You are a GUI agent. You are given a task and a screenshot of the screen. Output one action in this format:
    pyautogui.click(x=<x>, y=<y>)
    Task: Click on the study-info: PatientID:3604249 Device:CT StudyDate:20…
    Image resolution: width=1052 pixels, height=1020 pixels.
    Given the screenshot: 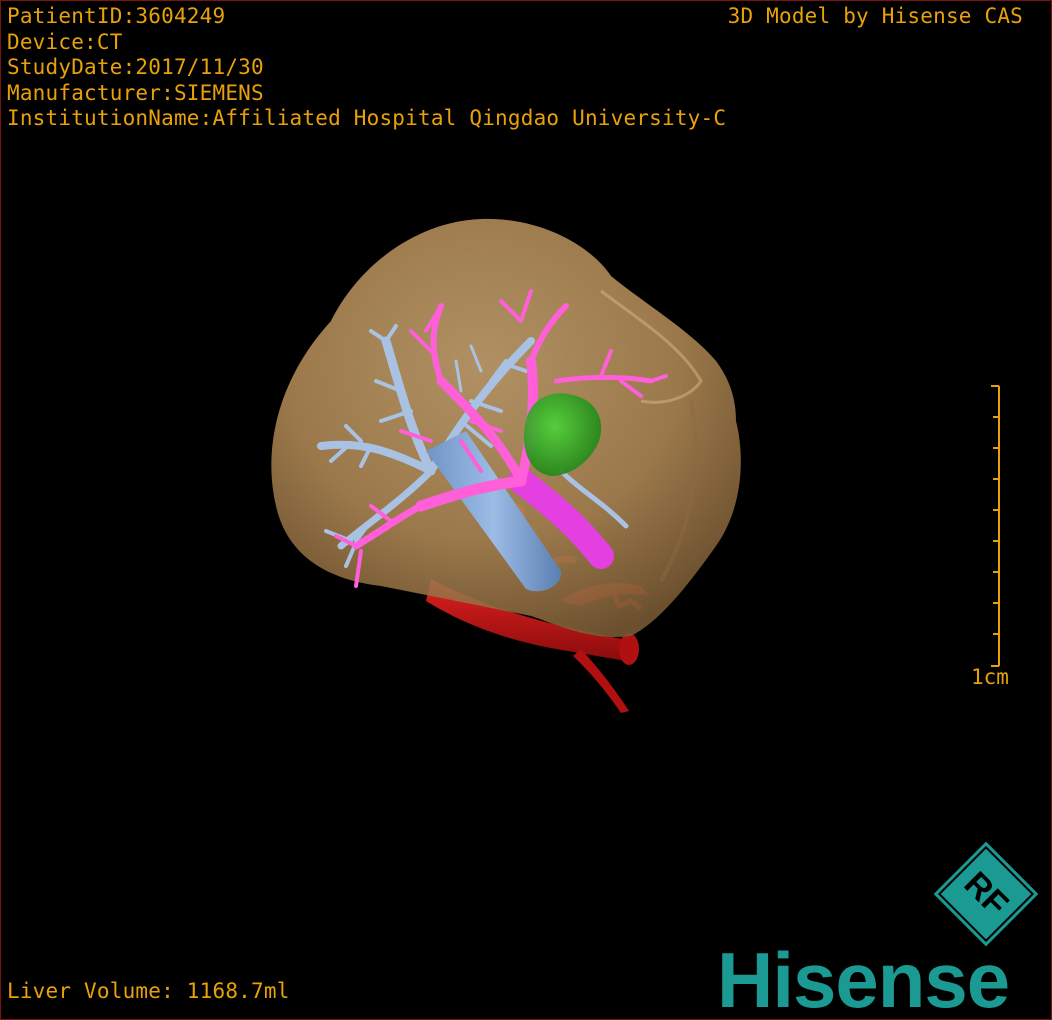 What is the action you would take?
    pyautogui.click(x=366, y=68)
    